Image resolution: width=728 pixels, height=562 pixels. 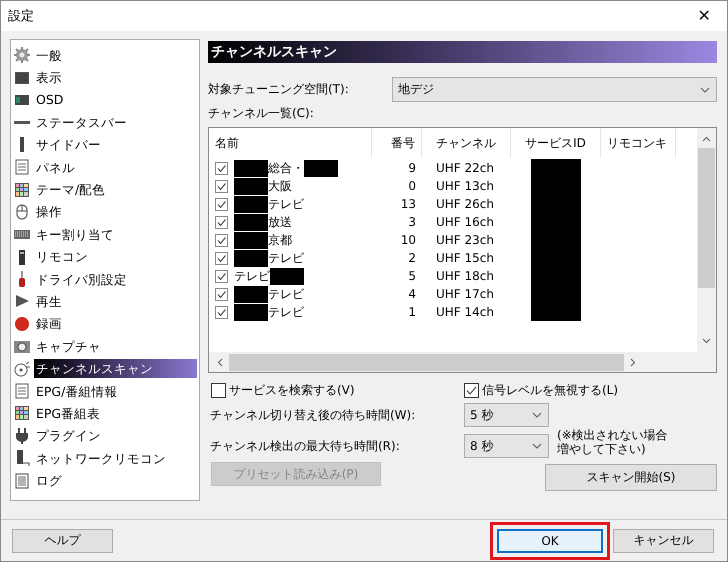 What do you see at coordinates (556, 143) in the screenshot?
I see `column-header: サービスID` at bounding box center [556, 143].